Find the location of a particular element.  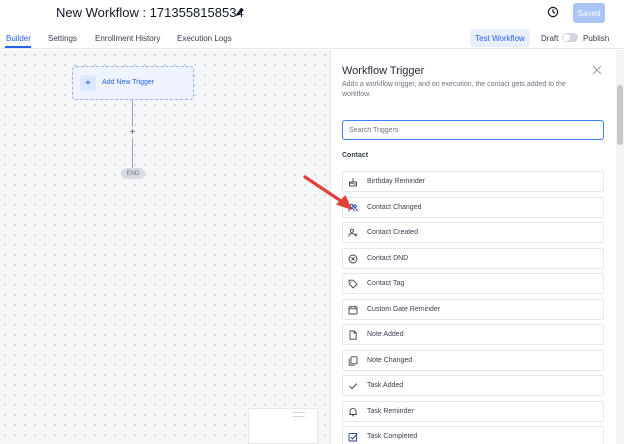

trigger-label: Contact DND is located at coordinates (388, 258).